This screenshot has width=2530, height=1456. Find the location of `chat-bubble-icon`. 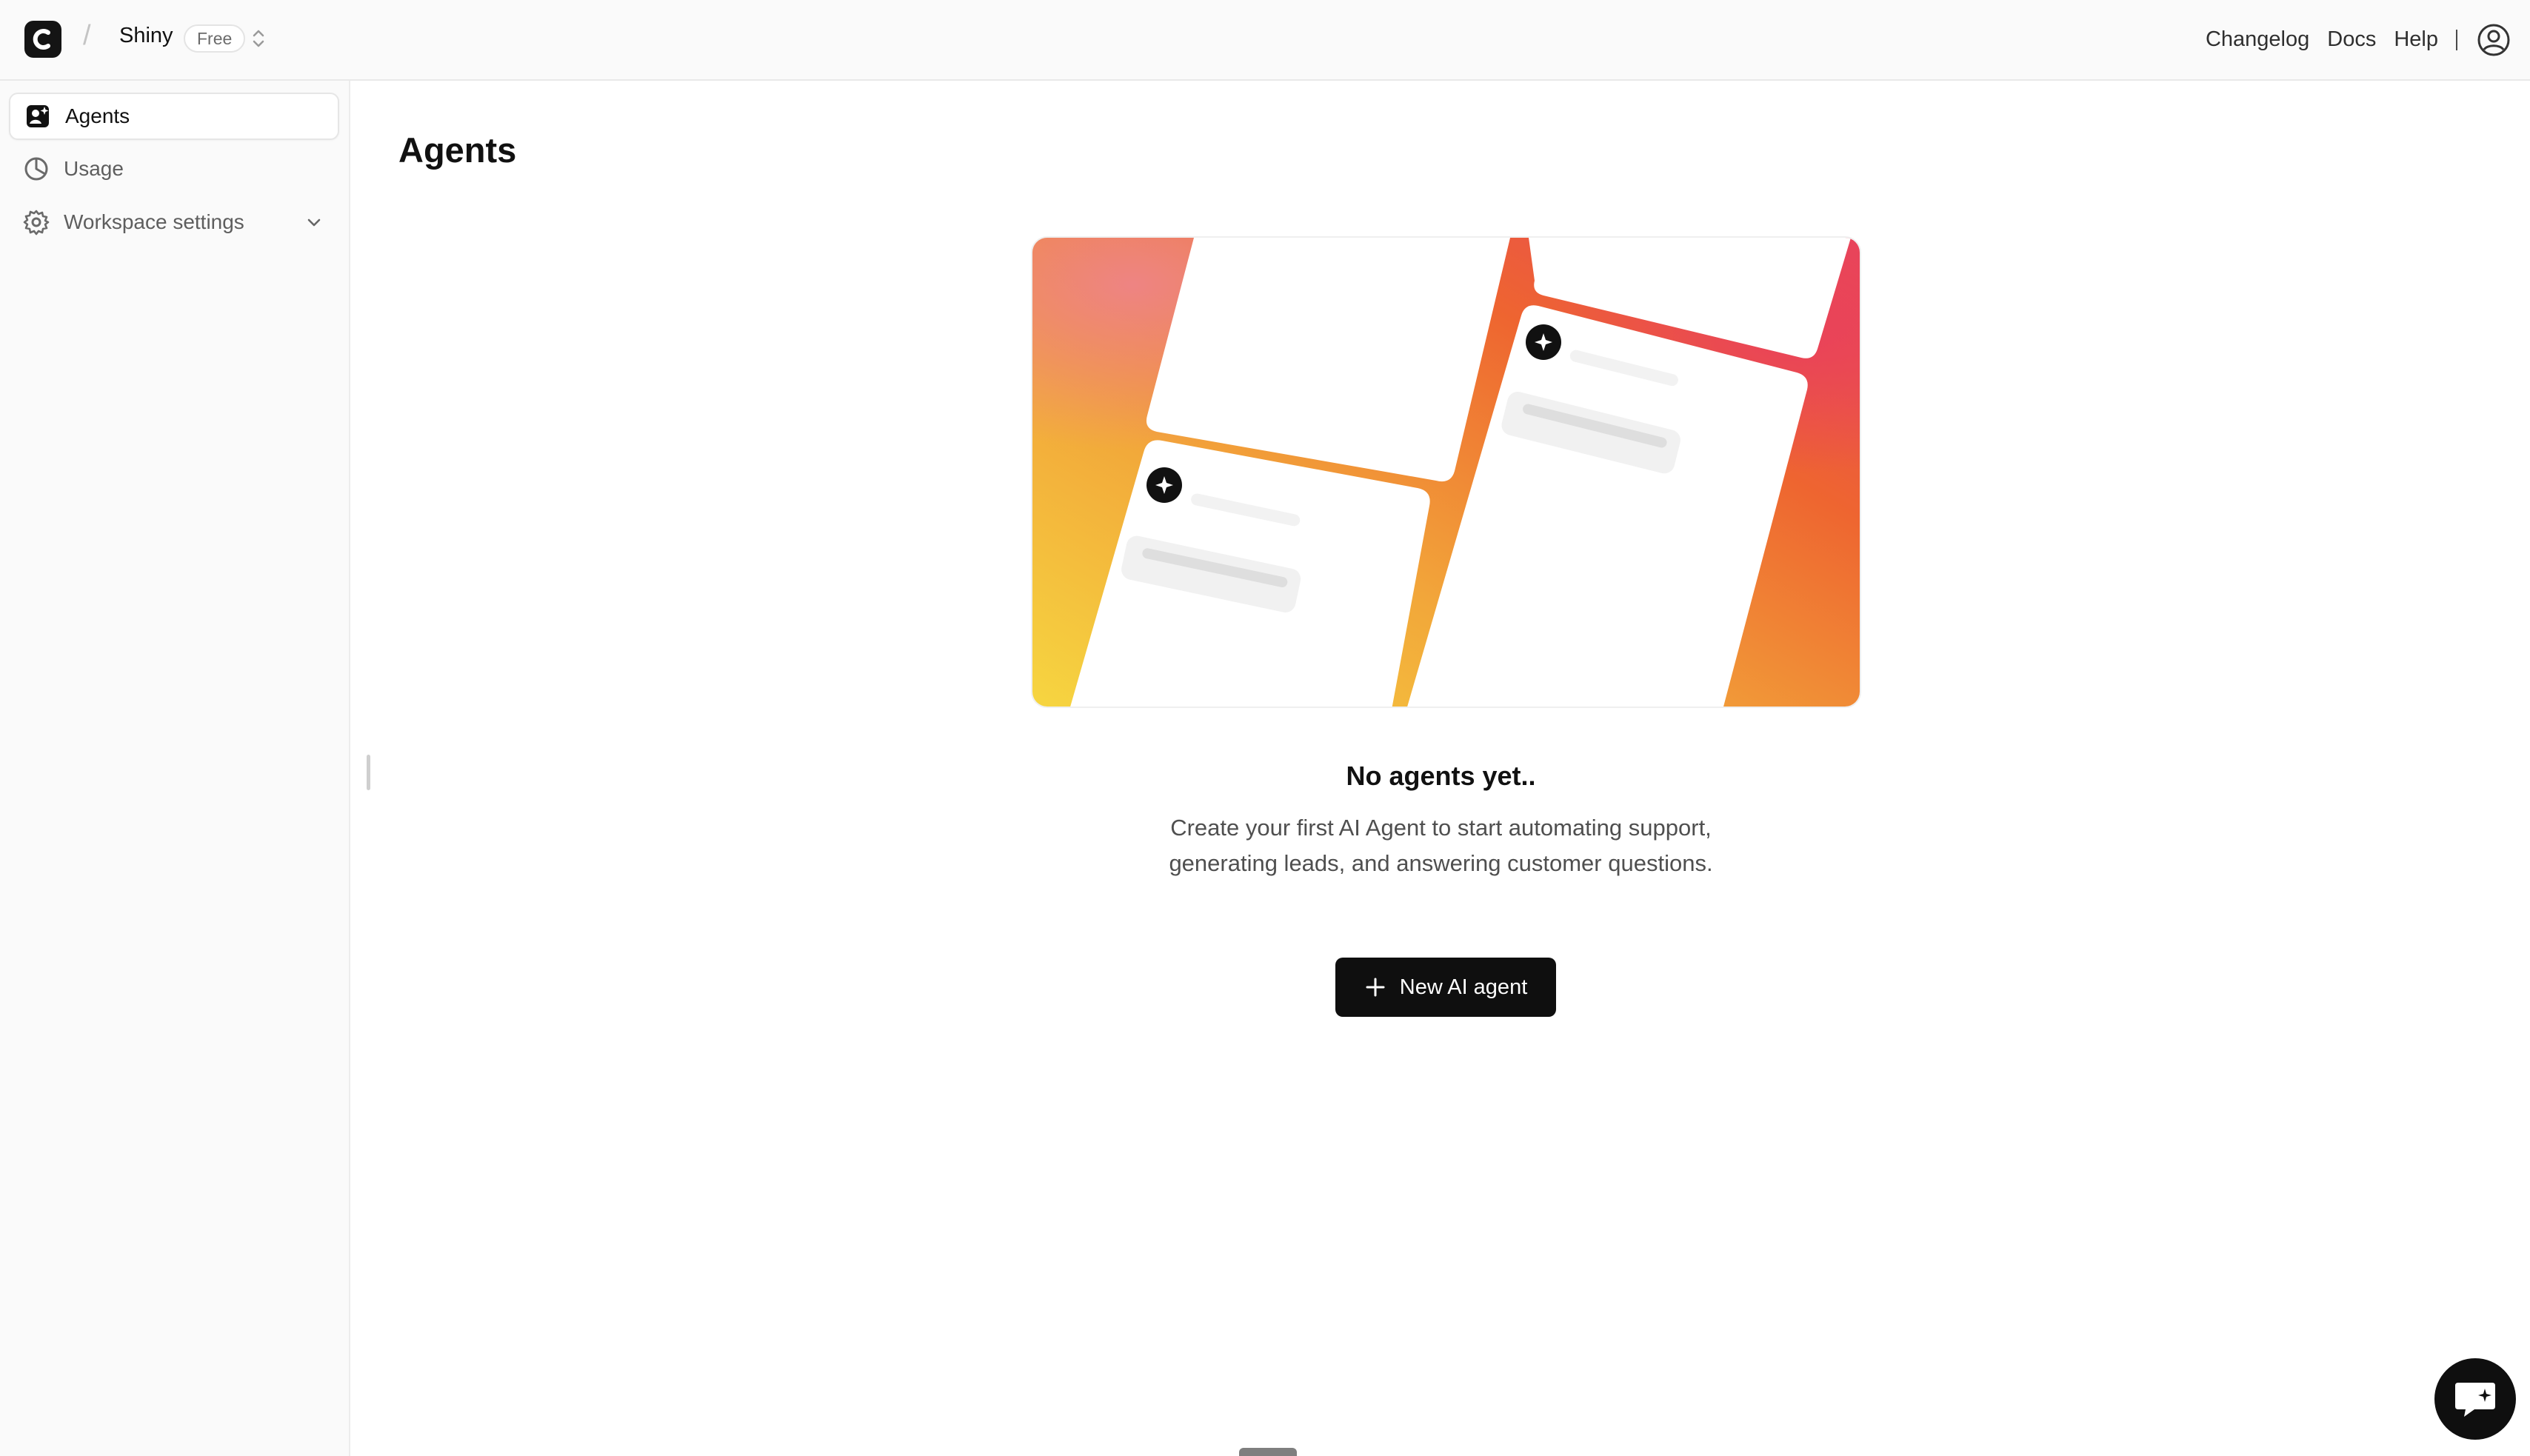

chat-bubble-icon is located at coordinates (2475, 1400).